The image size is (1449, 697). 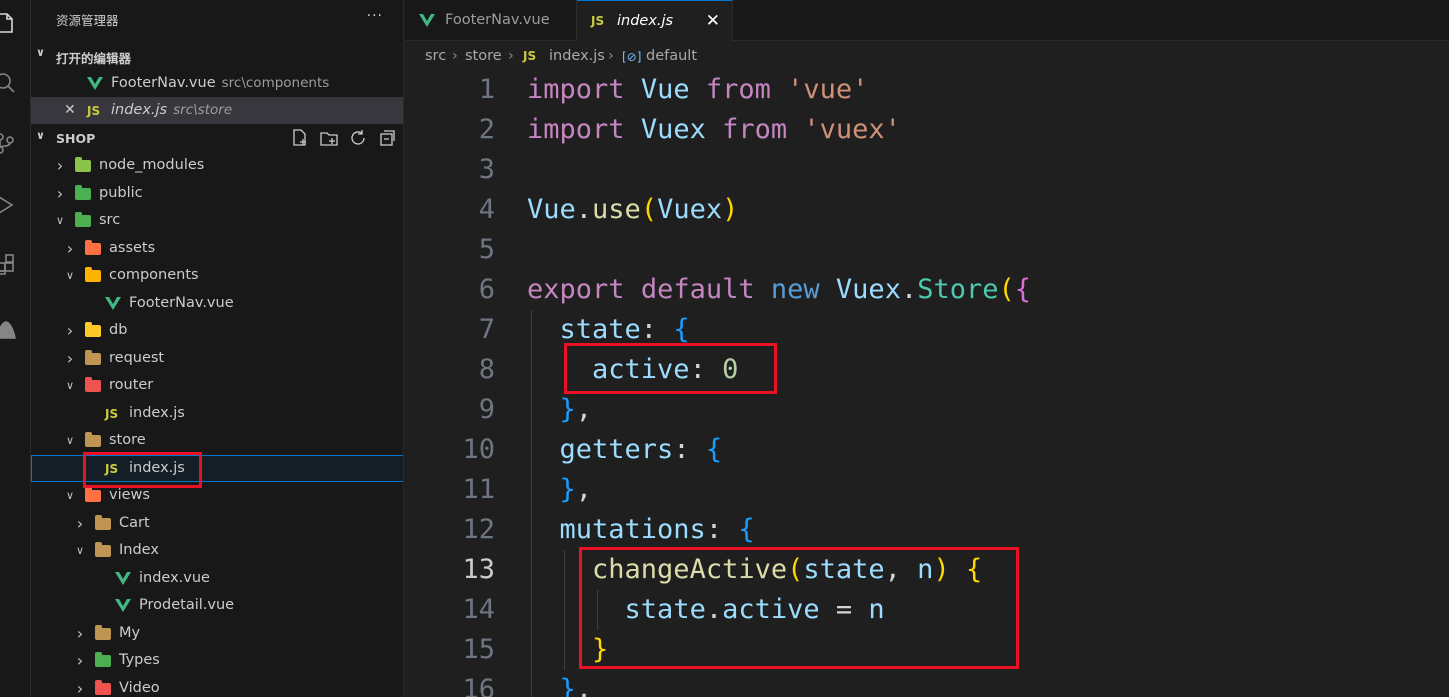 I want to click on open-editor-item: FooterNav.vue src\components, so click(x=217, y=83).